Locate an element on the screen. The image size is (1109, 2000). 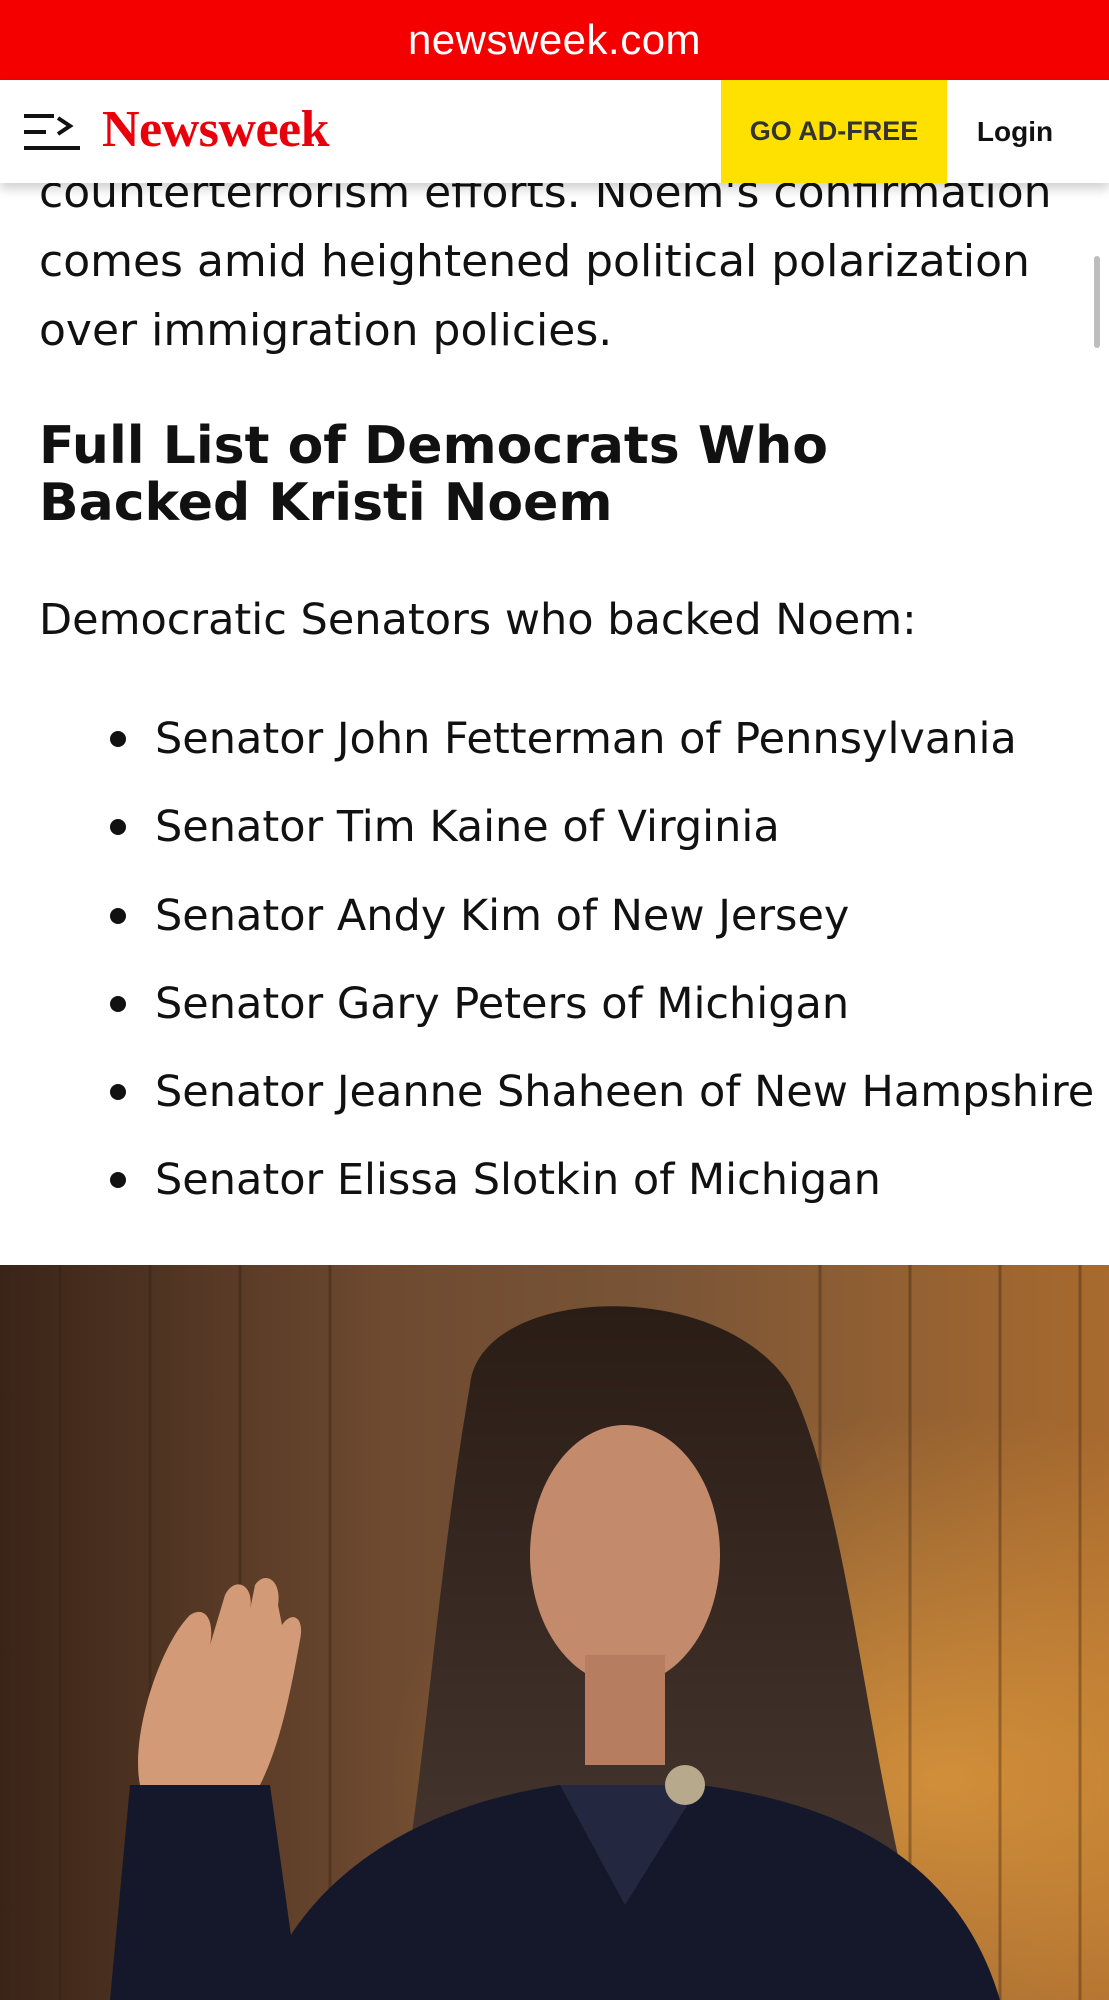
list-item: Senator Jeanne Shaheen of New Hampshire is located at coordinates (547, 1104).